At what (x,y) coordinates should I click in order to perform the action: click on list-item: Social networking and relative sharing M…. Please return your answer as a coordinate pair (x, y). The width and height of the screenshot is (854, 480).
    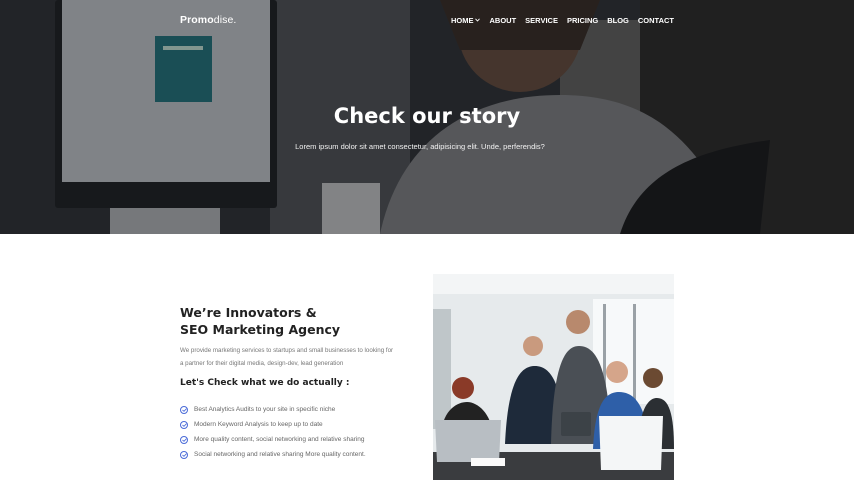
    Looking at the image, I should click on (273, 454).